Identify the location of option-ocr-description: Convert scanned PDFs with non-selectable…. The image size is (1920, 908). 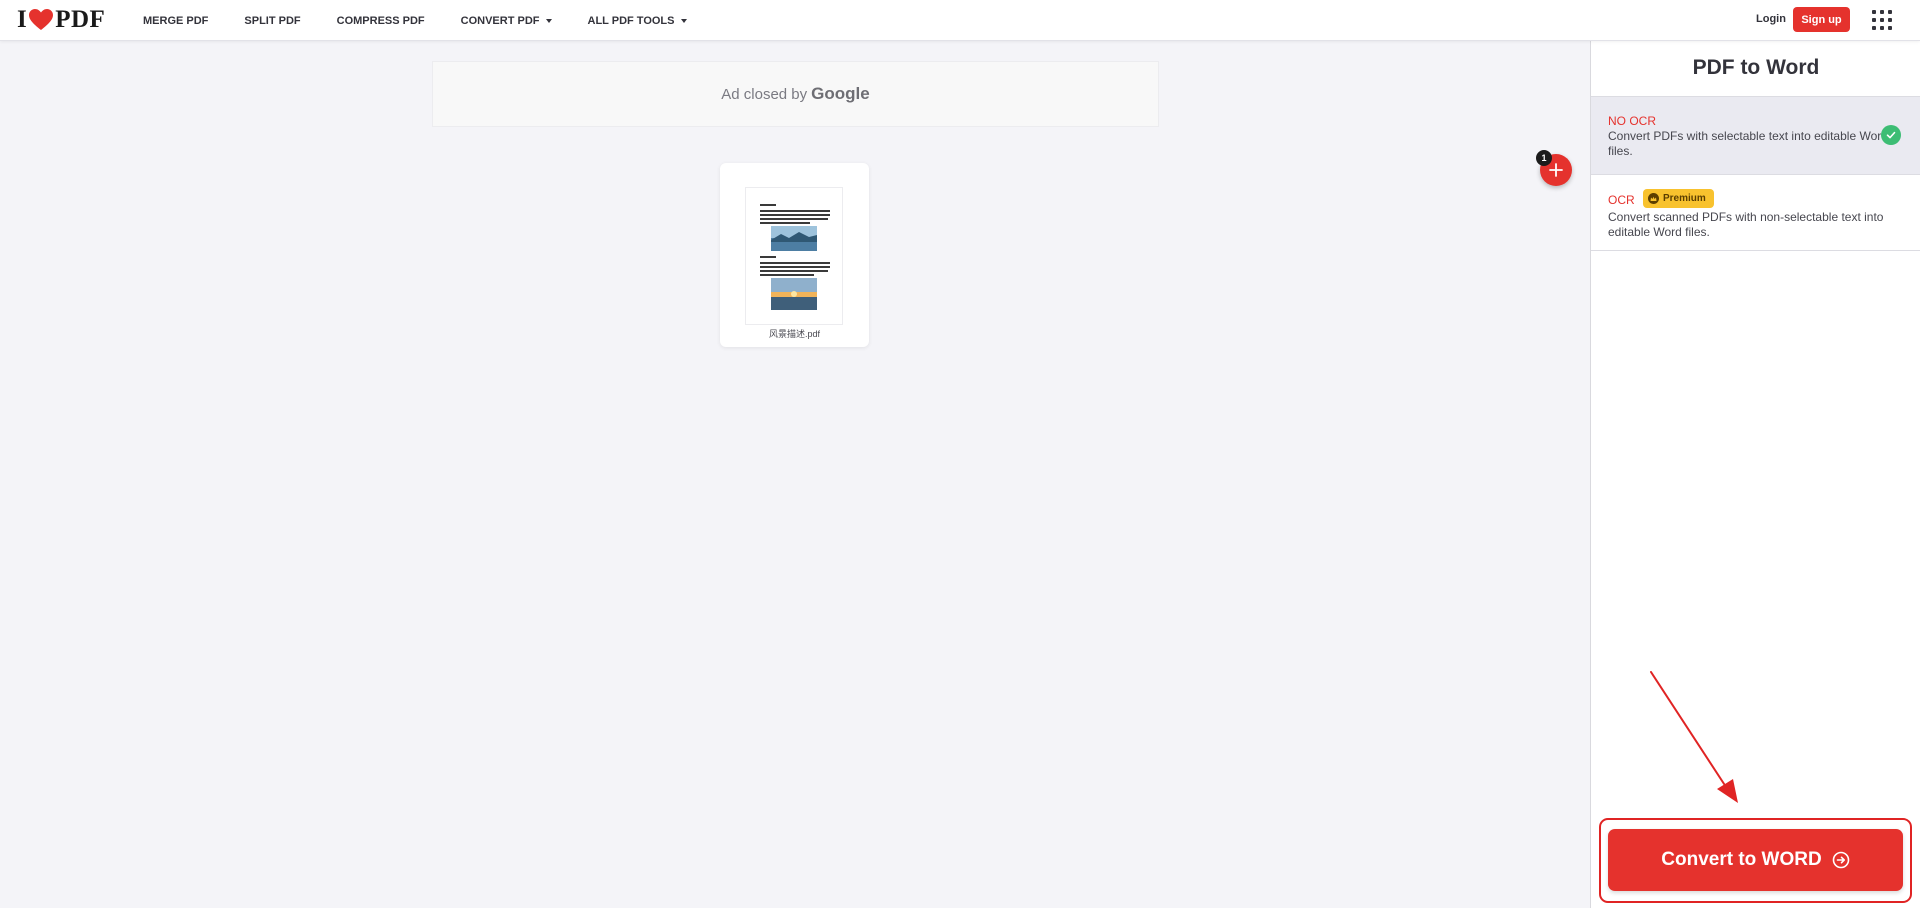
(1746, 224).